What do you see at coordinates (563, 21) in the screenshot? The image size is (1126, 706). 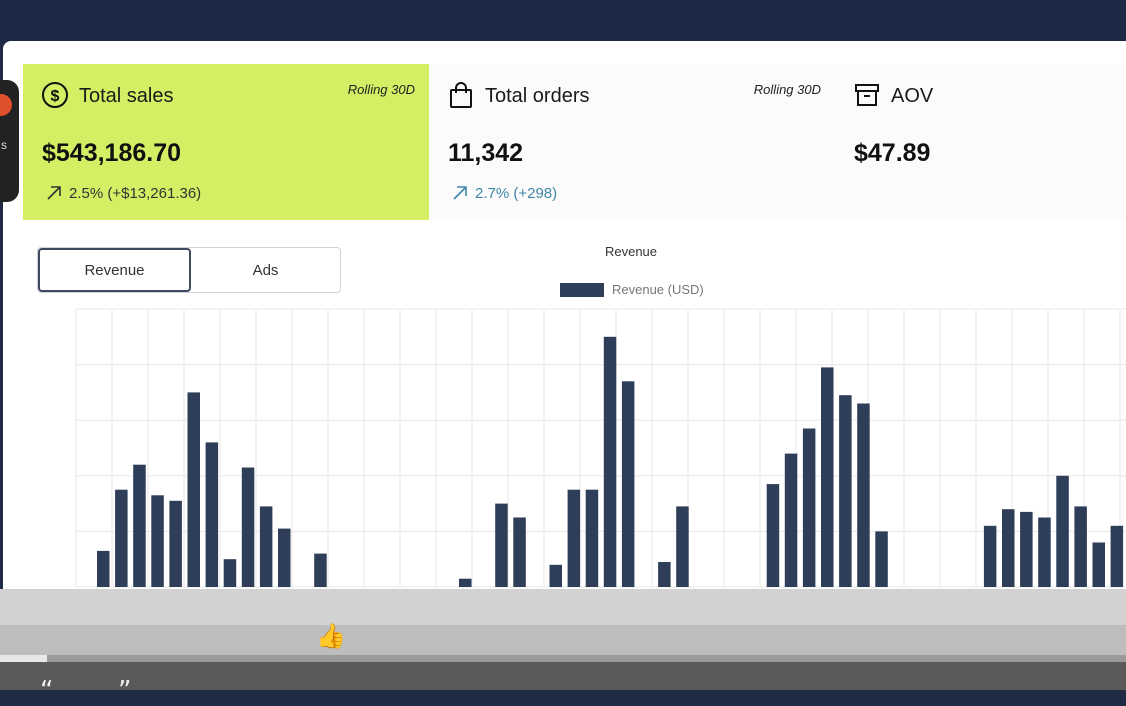 I see `window-top-strip` at bounding box center [563, 21].